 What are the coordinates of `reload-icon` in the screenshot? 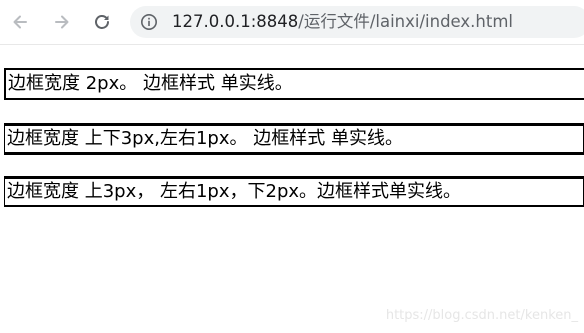 It's located at (102, 22).